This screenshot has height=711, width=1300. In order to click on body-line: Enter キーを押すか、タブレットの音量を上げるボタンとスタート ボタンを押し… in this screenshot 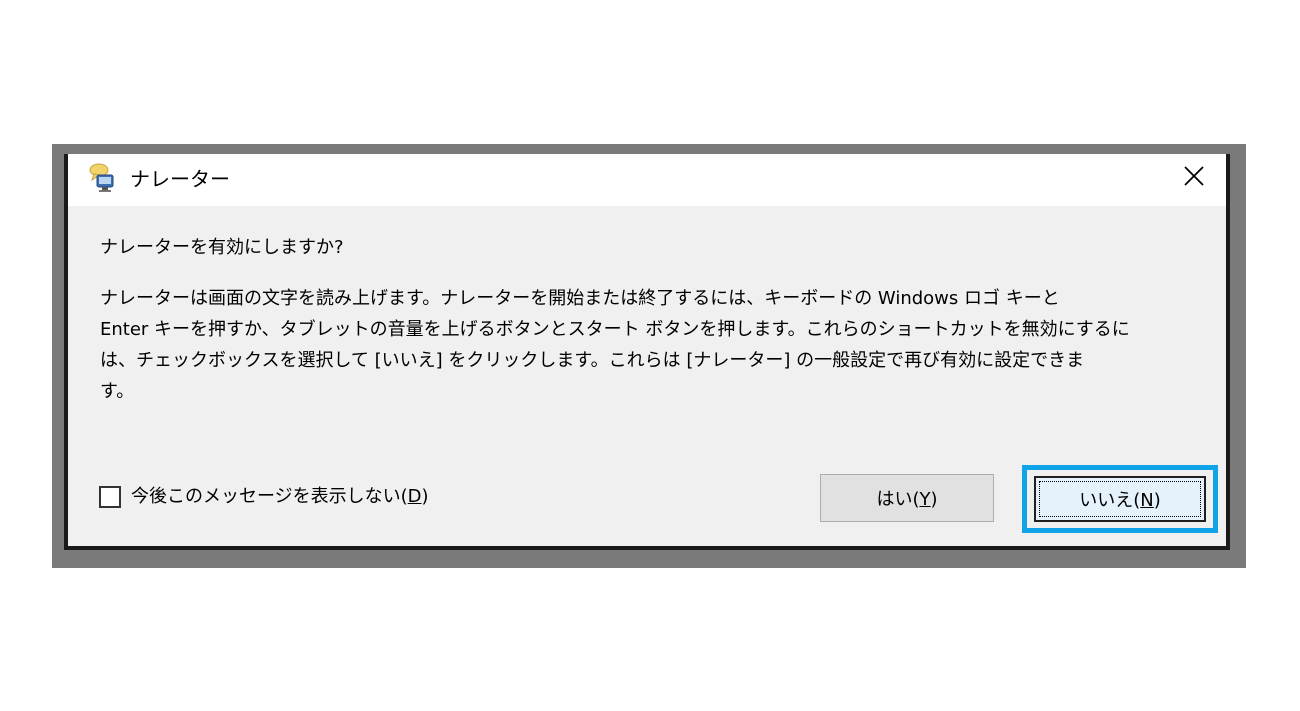, I will do `click(615, 329)`.